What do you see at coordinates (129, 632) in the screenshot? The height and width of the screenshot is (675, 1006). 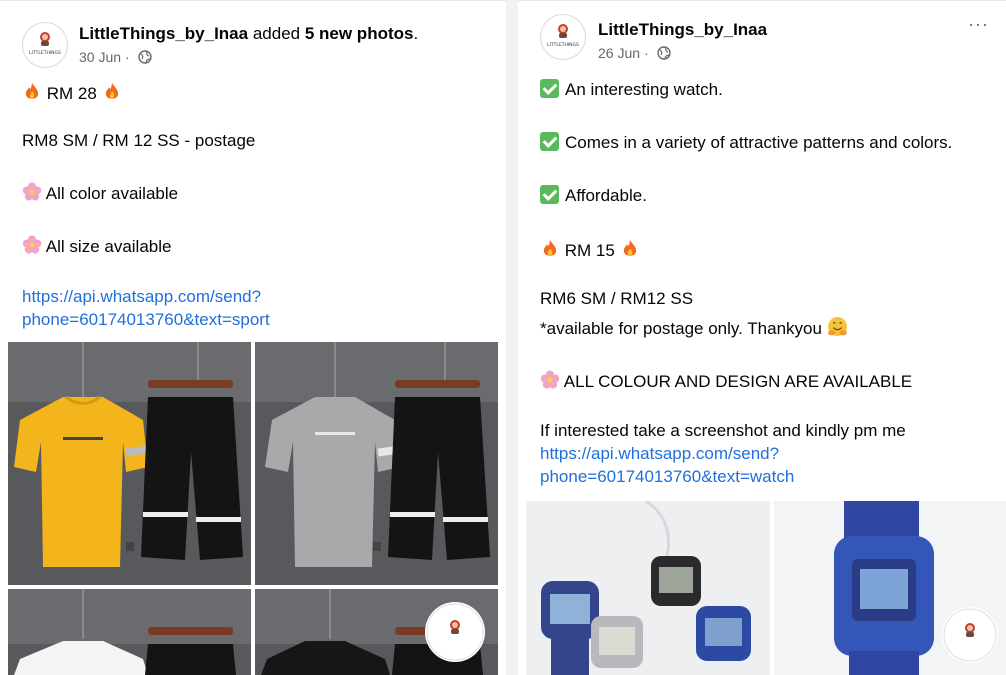 I see `photo-white-tshirt-set` at bounding box center [129, 632].